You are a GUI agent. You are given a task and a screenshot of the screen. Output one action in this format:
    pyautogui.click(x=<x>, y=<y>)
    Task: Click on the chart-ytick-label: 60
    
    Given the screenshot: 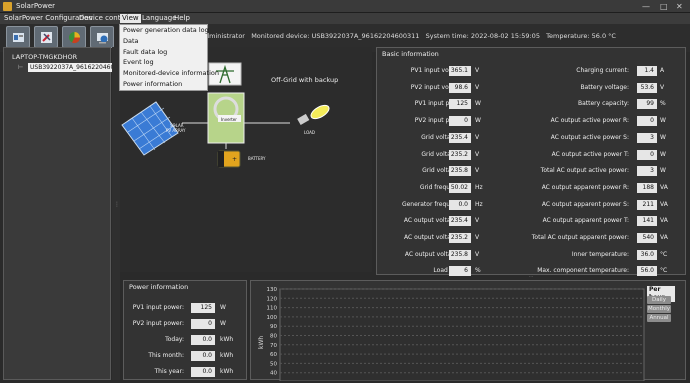 What is the action you would take?
    pyautogui.click(x=273, y=355)
    